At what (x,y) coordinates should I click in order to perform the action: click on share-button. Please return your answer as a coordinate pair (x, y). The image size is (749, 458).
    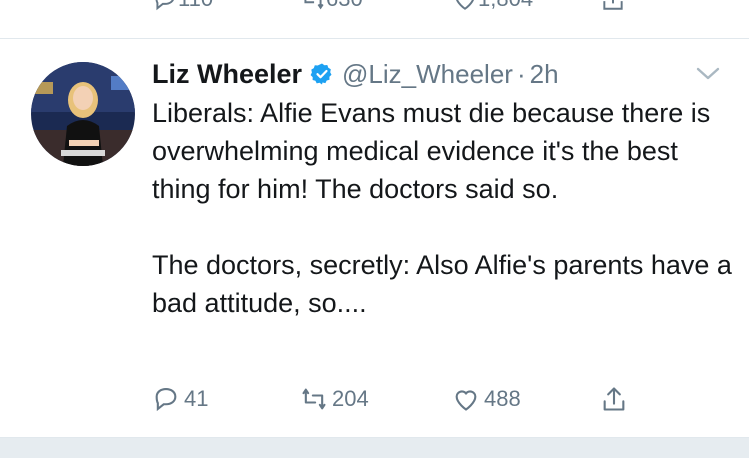
    Looking at the image, I should click on (616, 399).